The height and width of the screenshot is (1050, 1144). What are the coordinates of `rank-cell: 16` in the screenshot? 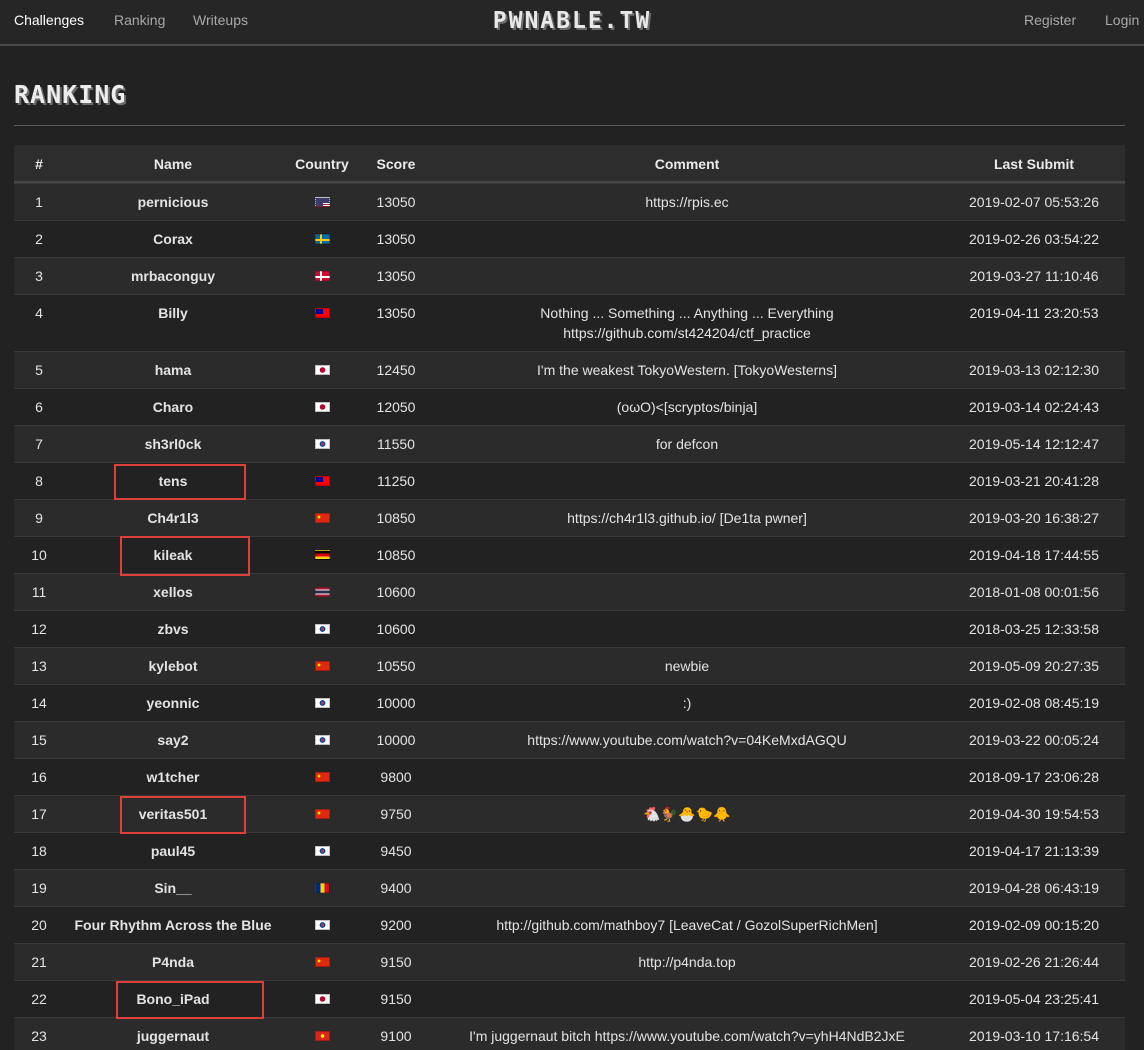 It's located at (39, 777).